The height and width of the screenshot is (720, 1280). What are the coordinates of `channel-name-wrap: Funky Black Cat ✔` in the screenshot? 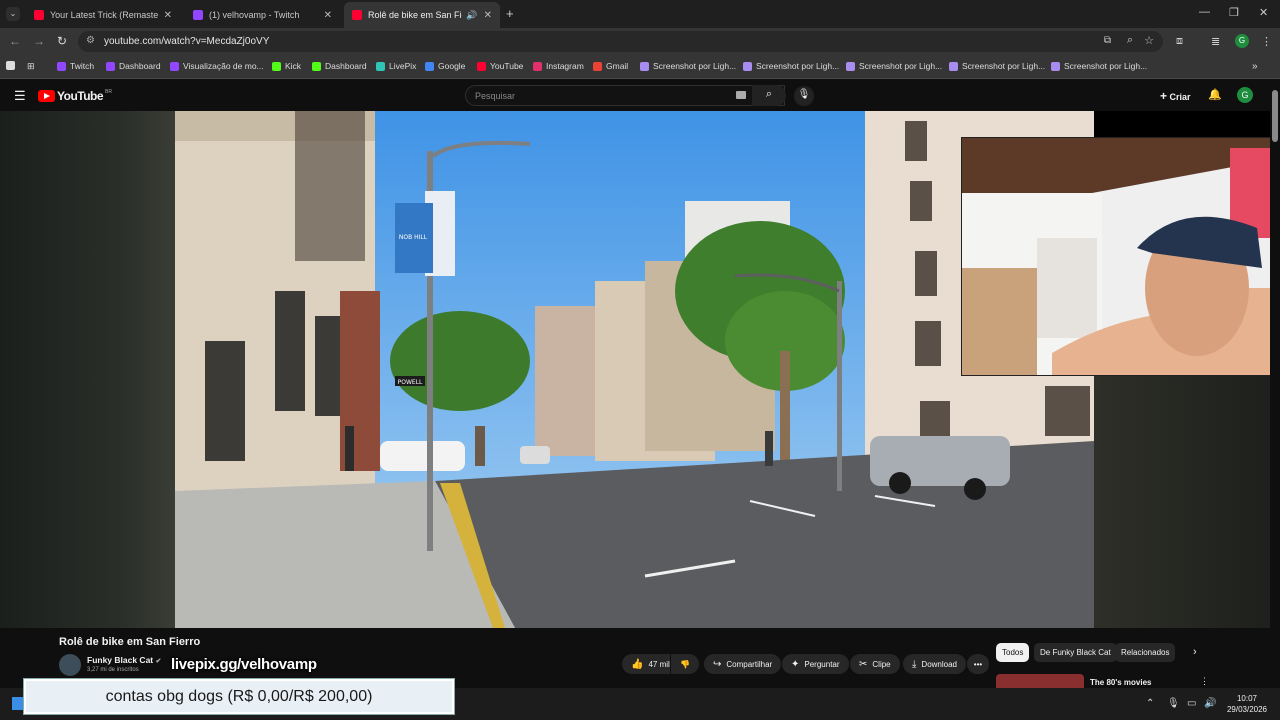 It's located at (124, 660).